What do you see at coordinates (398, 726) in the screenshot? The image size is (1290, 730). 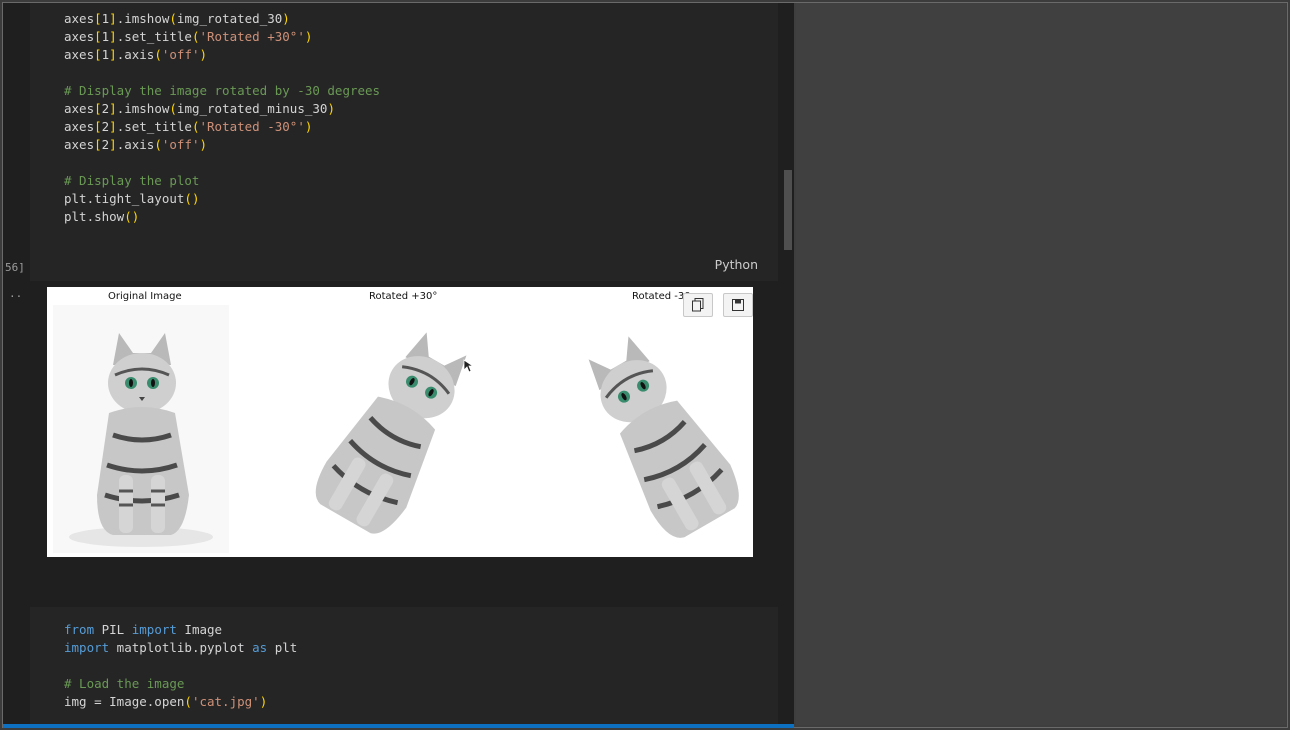 I see `bottom-progress-bar` at bounding box center [398, 726].